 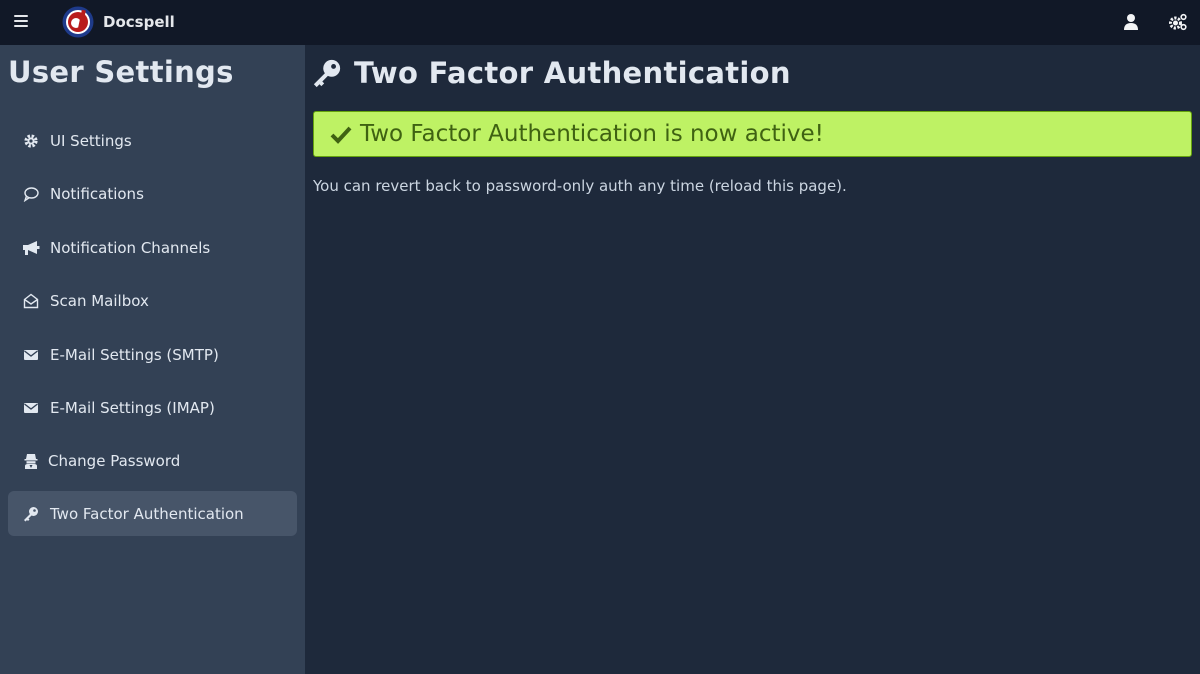 I want to click on user-secret-icon, so click(x=31, y=461).